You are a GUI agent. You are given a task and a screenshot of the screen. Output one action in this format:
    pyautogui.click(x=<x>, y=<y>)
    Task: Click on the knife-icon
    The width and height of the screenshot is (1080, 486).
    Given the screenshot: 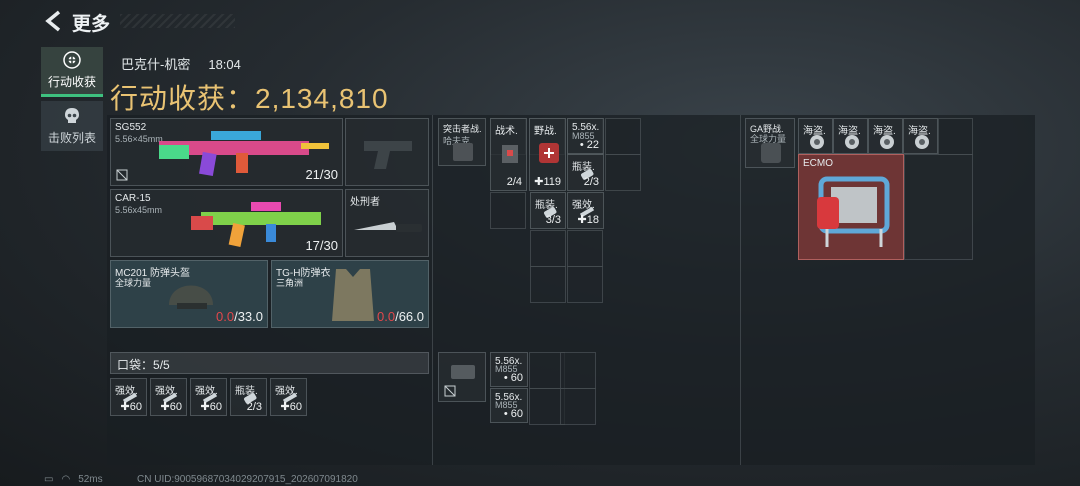 What is the action you would take?
    pyautogui.click(x=388, y=227)
    